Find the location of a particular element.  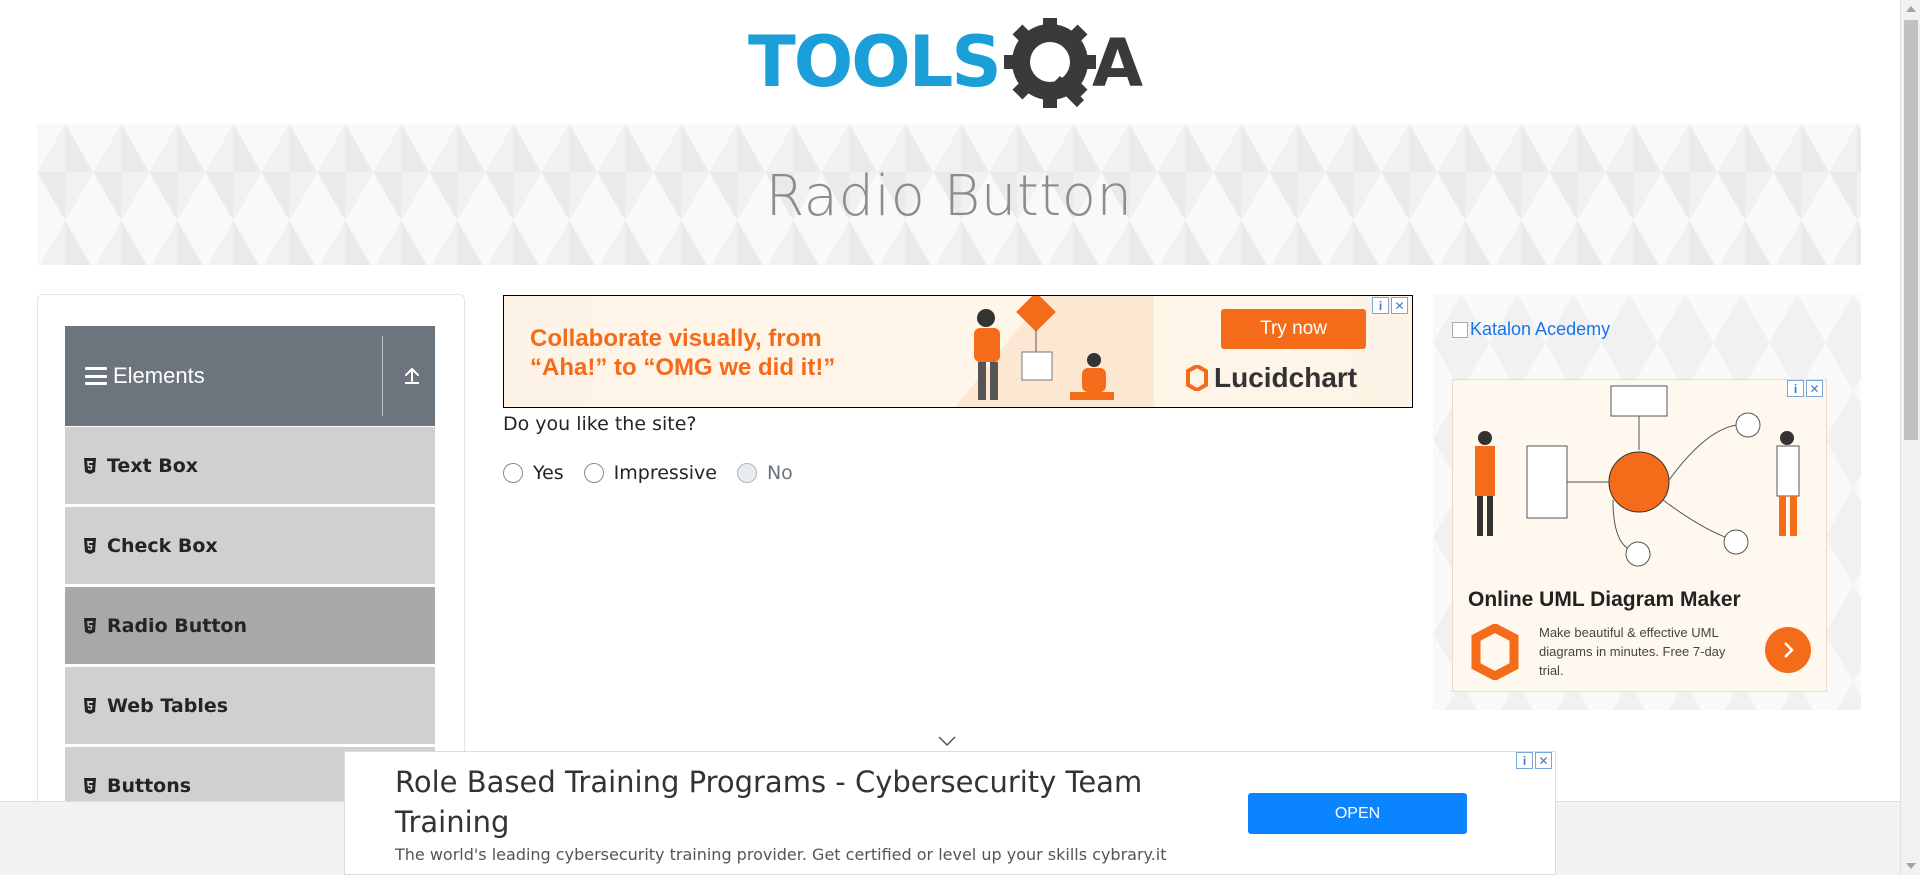

sidebar-item-label: Web Tables is located at coordinates (168, 705).